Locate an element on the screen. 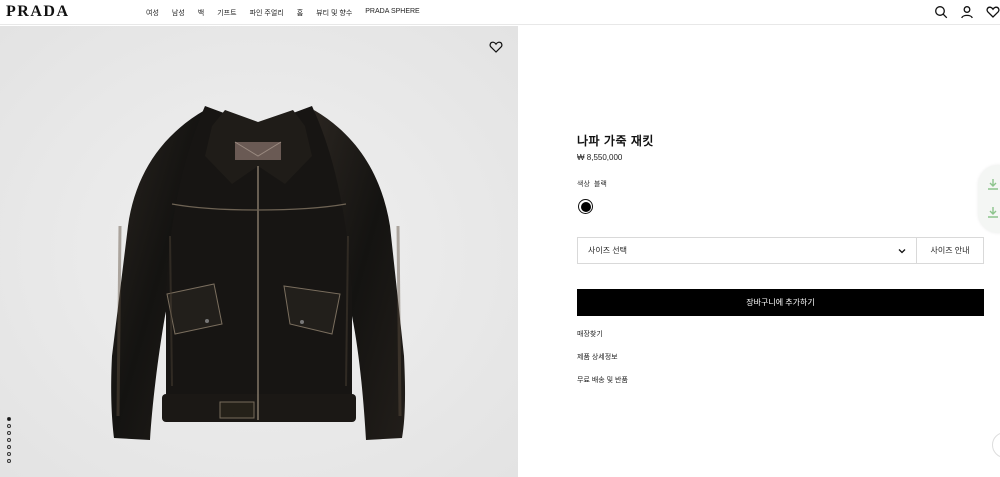 The width and height of the screenshot is (1000, 477). wishlist-icon is located at coordinates (993, 12).